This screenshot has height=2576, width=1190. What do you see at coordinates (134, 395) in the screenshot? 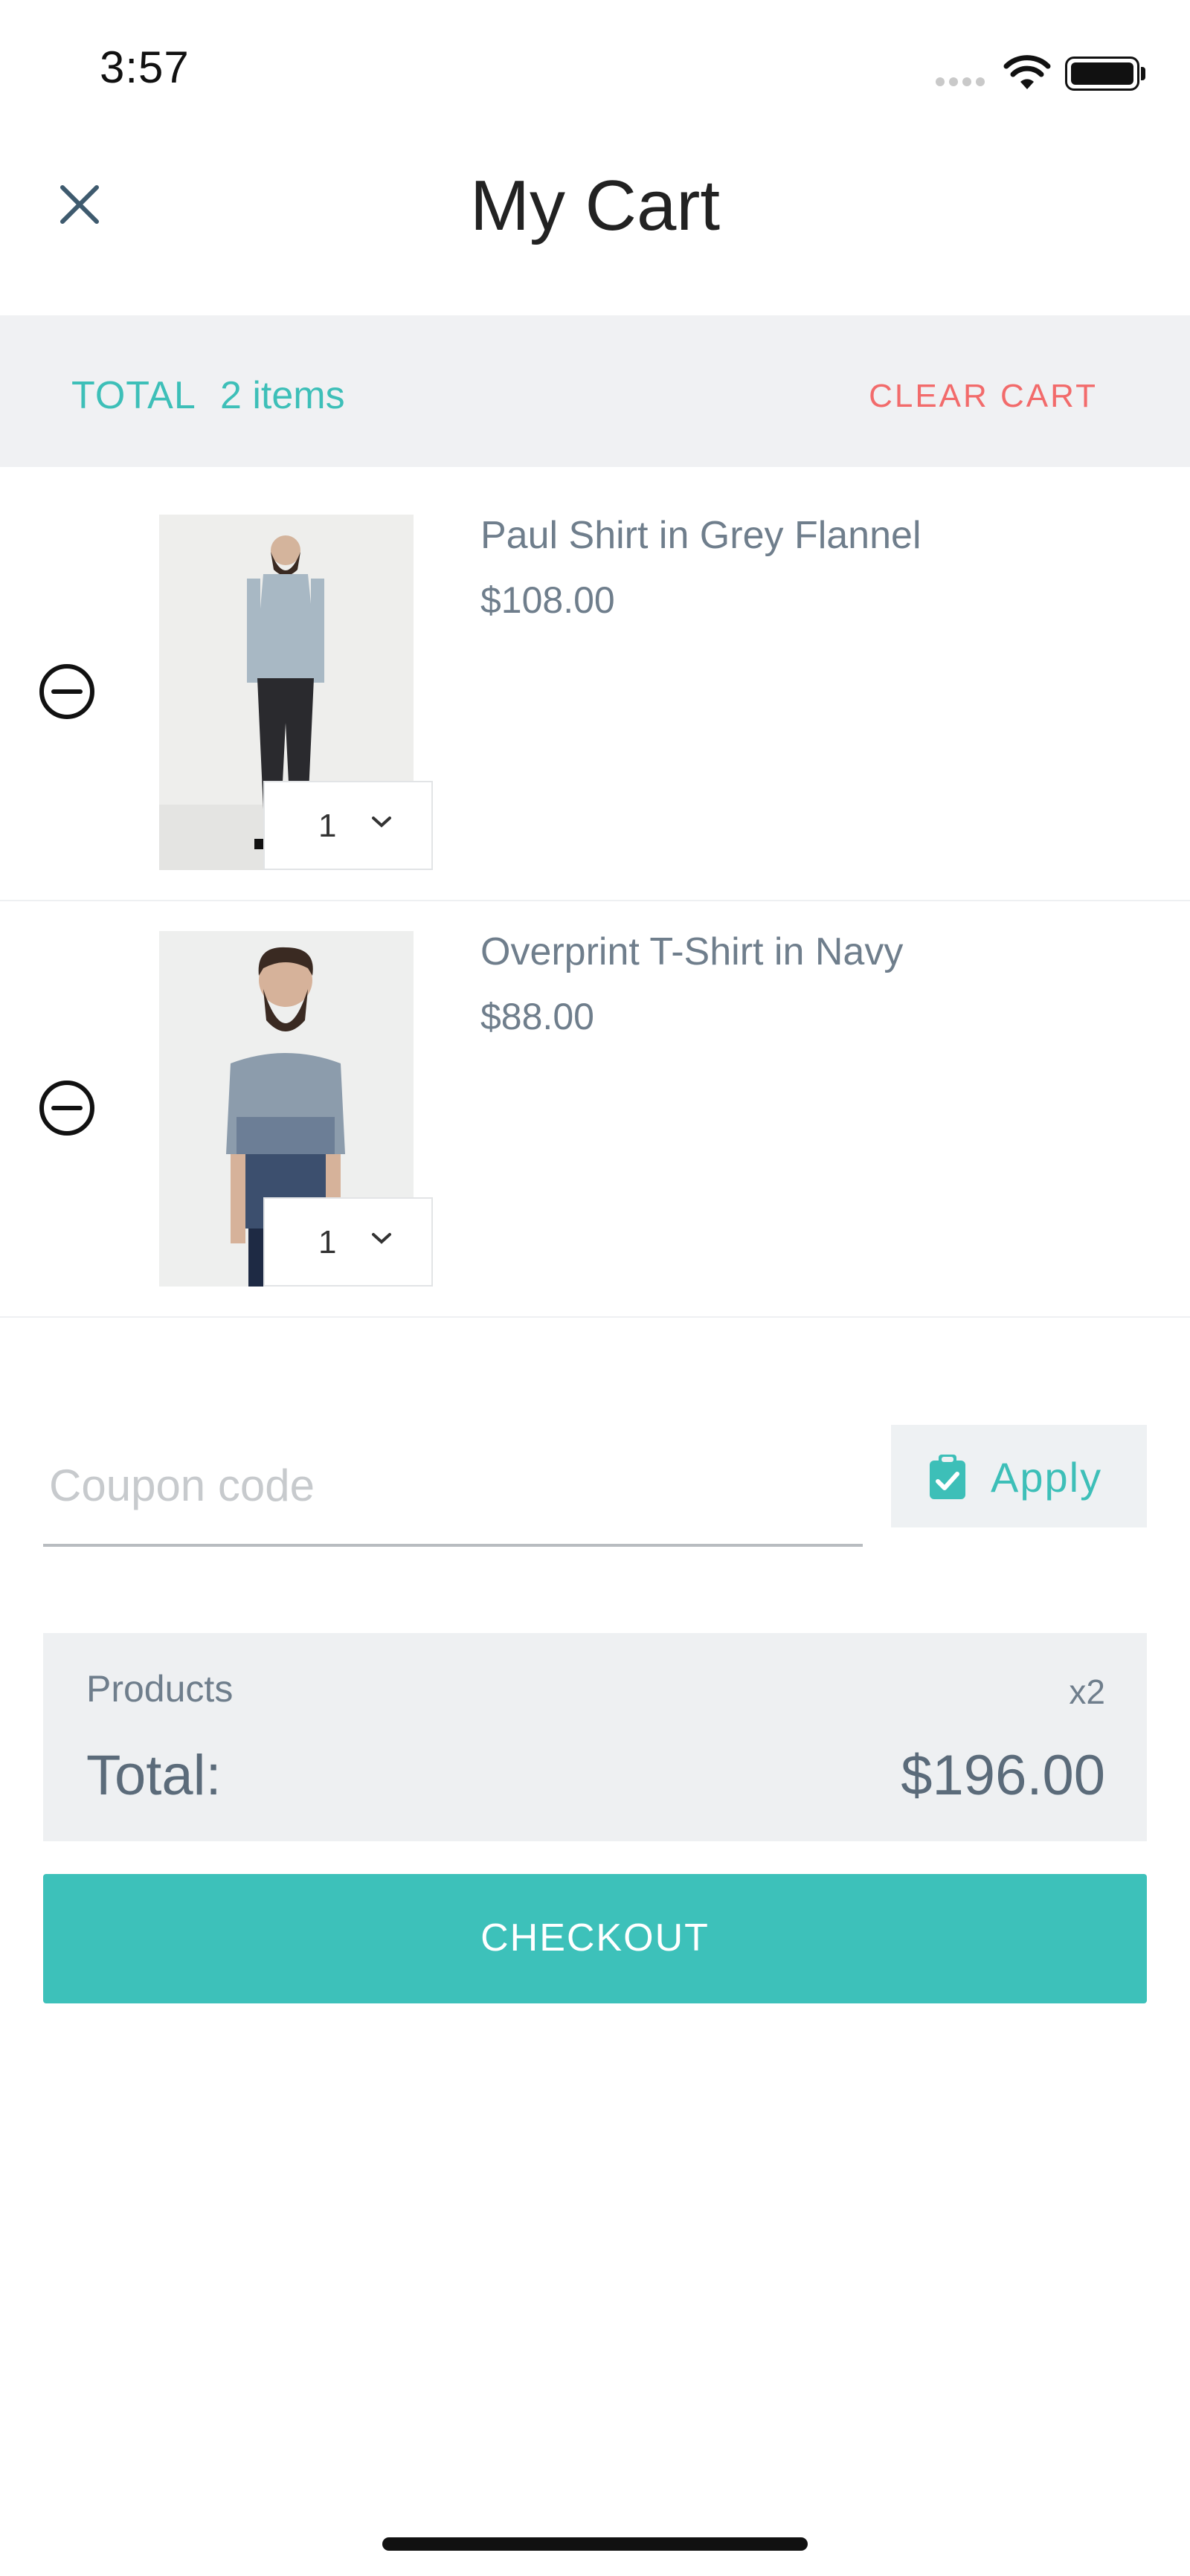
I see `total-label: TOTAL` at bounding box center [134, 395].